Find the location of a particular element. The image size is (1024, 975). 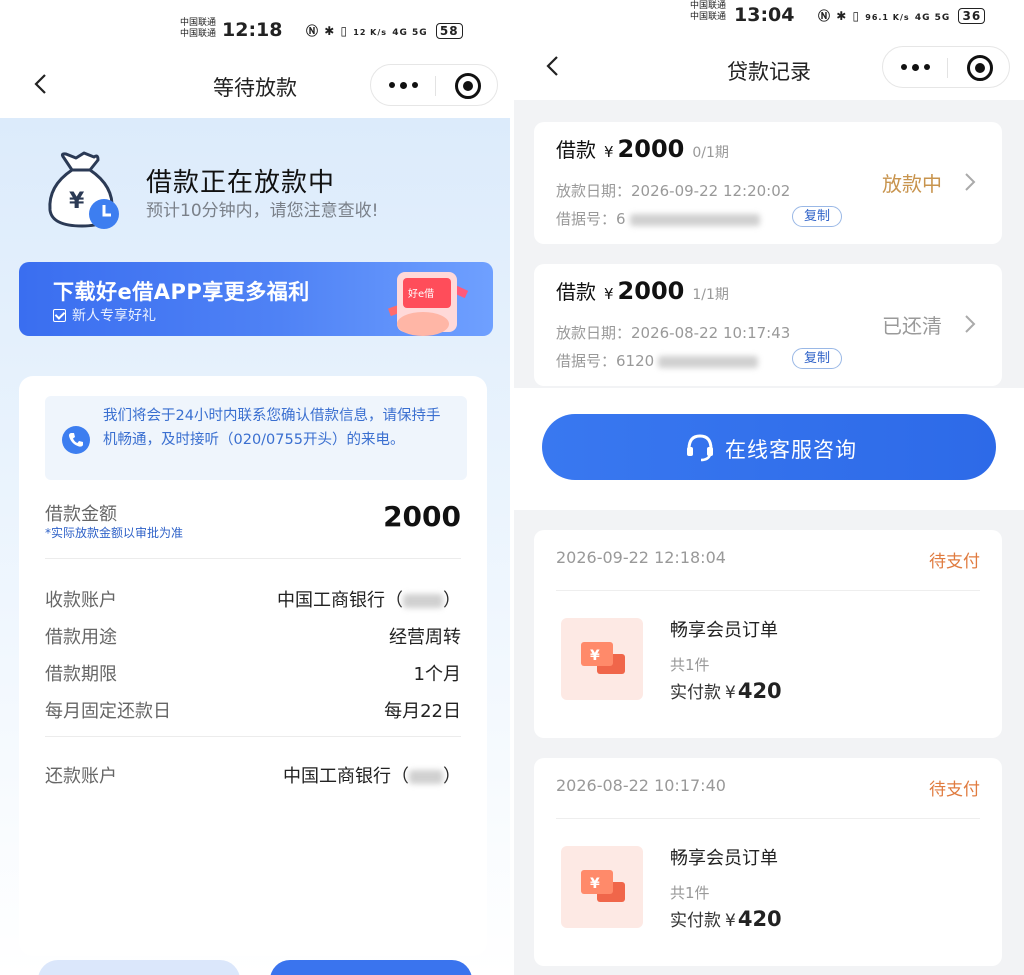

disbursement-status-title: 借款正在放款中 is located at coordinates (241, 183).